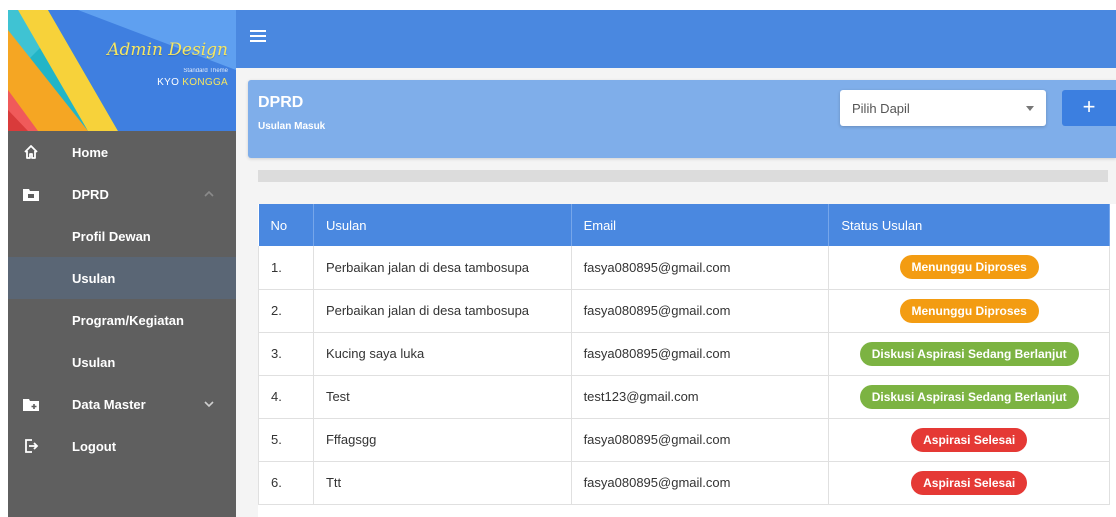  I want to click on sidebar-item-label: Logout, so click(94, 446).